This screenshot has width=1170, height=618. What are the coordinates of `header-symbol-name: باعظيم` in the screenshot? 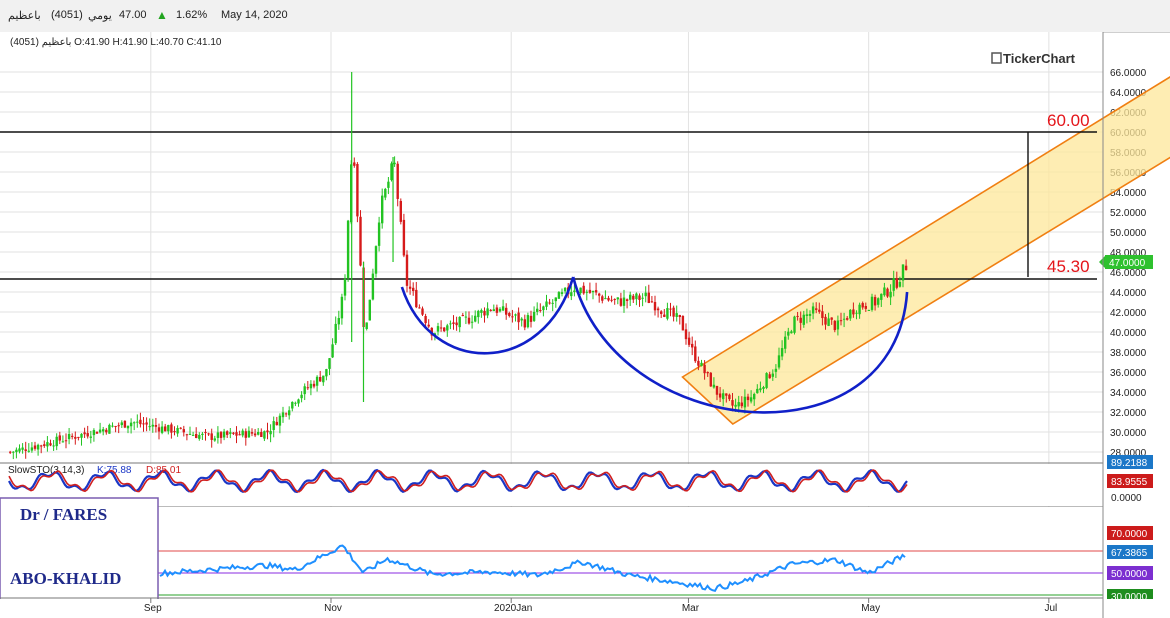 It's located at (24, 16).